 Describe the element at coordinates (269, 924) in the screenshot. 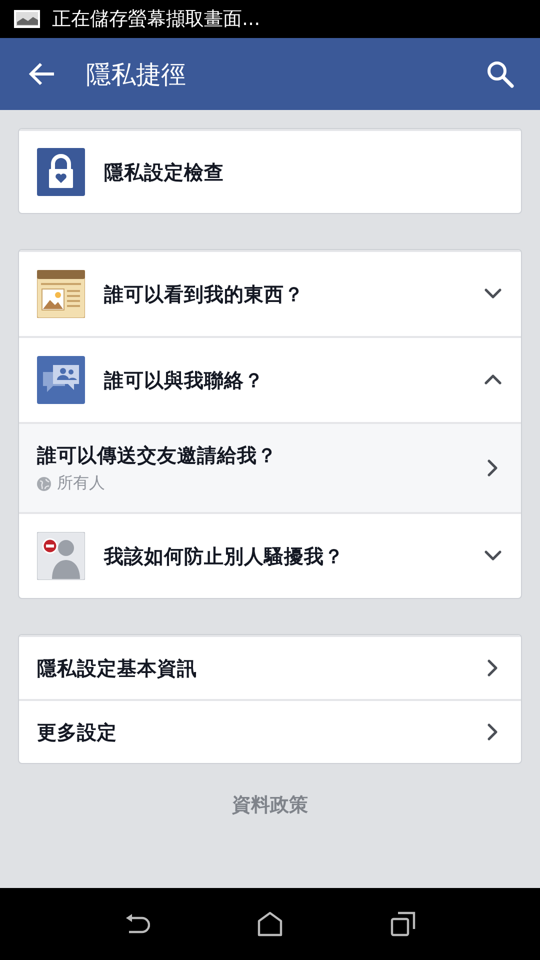

I see `home-button` at that location.